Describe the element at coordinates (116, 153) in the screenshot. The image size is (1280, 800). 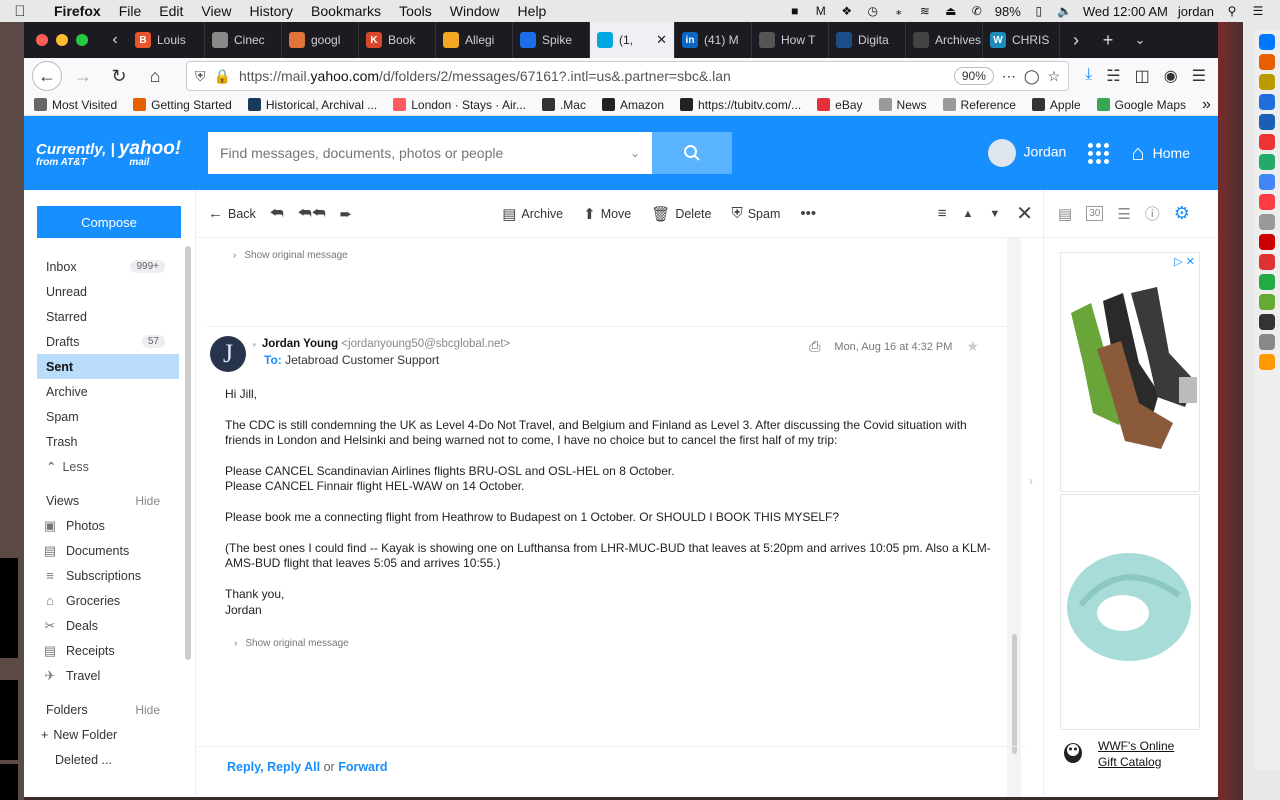
I see `yahoo-mail-logo: Currently, | yahoo! from AT&T mail` at that location.